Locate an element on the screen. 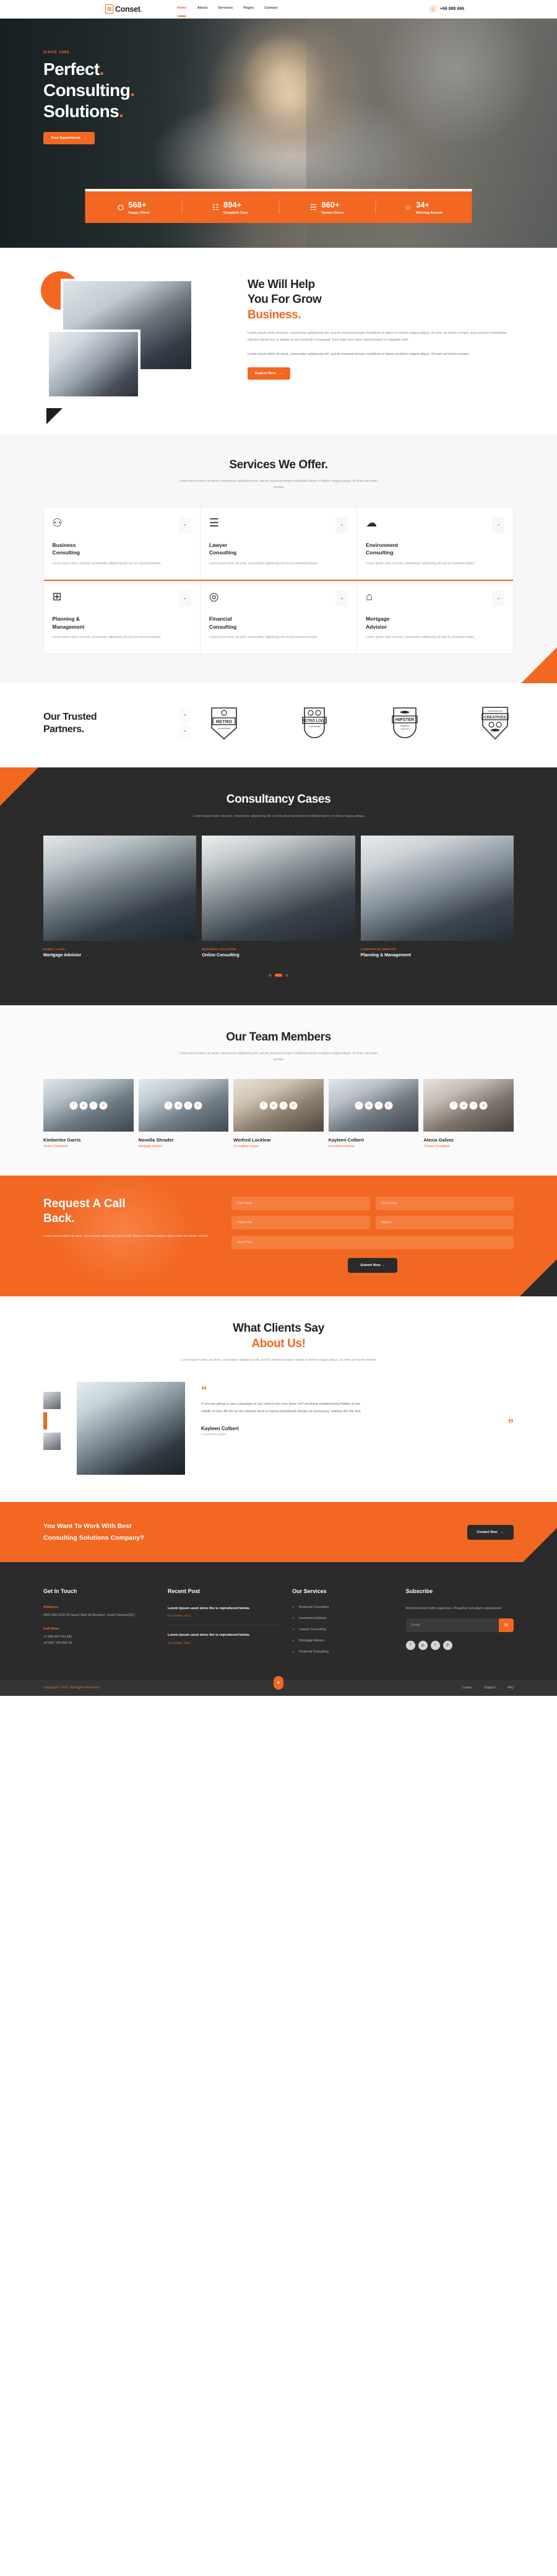 Image resolution: width=557 pixels, height=2576 pixels. main-nav: Home About Services Pages Contact is located at coordinates (228, 9).